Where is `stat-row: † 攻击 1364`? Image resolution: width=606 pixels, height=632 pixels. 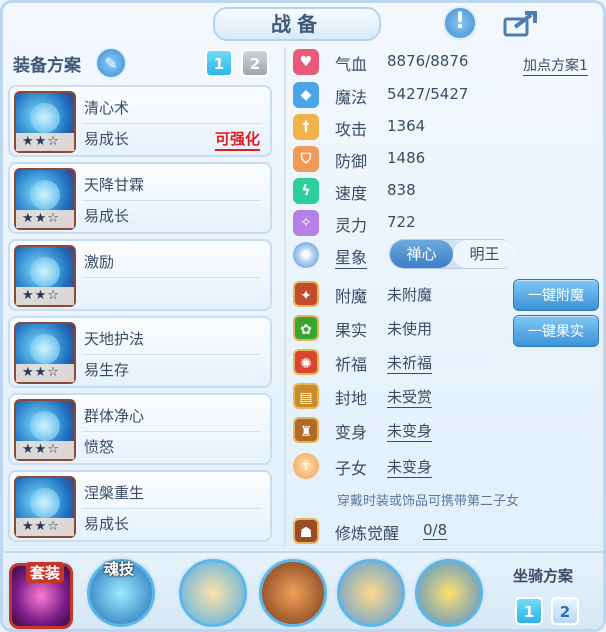
stat-row: † 攻击 1364 is located at coordinates (448, 126).